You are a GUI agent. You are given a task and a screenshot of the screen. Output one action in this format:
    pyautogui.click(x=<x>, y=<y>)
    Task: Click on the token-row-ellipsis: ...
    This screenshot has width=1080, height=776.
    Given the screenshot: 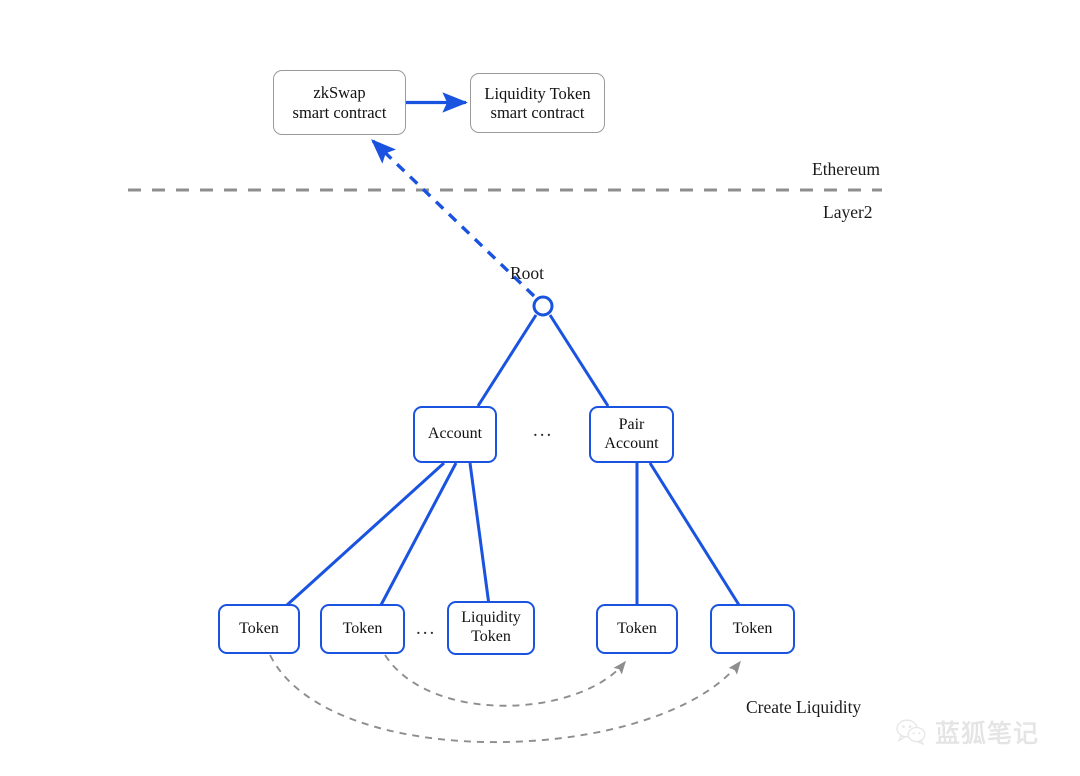 What is the action you would take?
    pyautogui.click(x=426, y=628)
    